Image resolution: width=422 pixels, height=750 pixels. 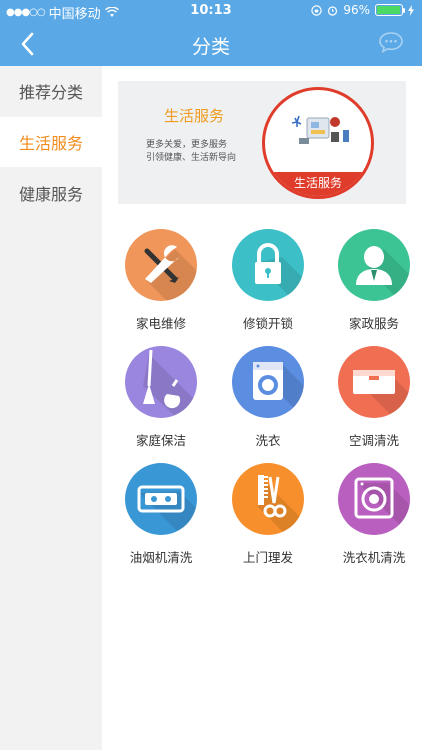 What do you see at coordinates (411, 10) in the screenshot?
I see `charging-icon` at bounding box center [411, 10].